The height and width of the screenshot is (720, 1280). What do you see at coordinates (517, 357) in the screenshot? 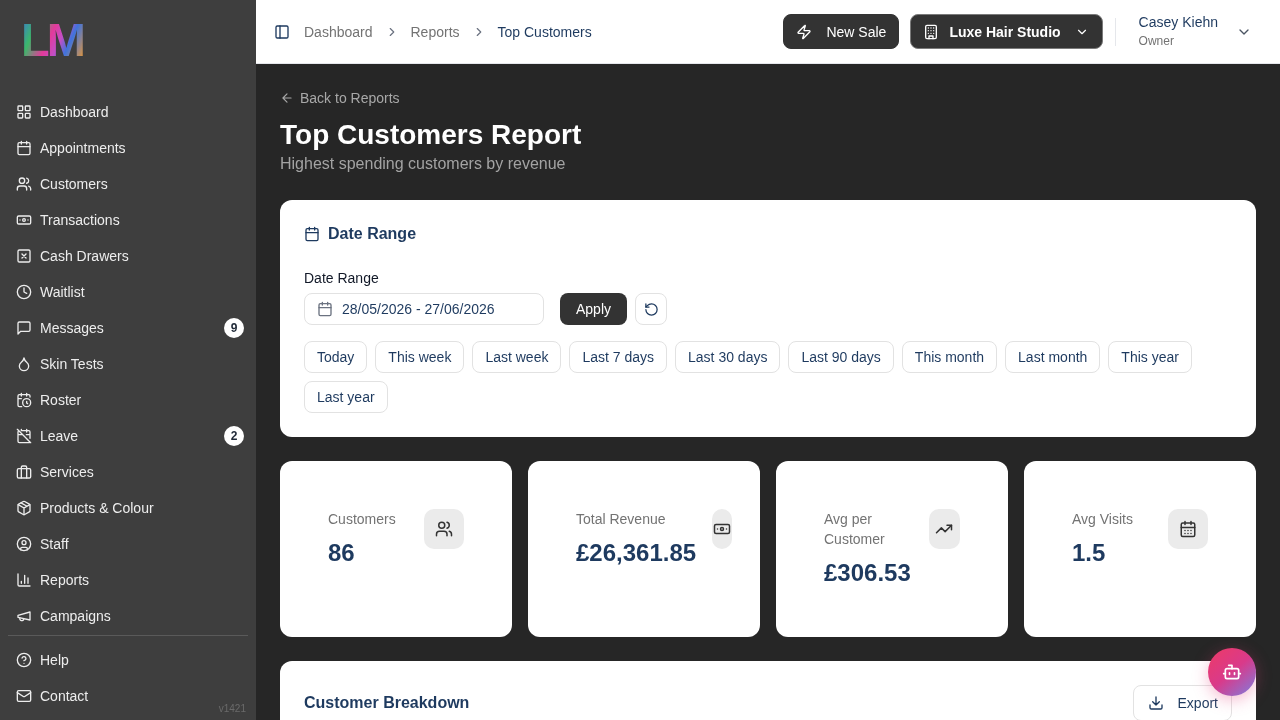
I see `preset-button: Last week` at bounding box center [517, 357].